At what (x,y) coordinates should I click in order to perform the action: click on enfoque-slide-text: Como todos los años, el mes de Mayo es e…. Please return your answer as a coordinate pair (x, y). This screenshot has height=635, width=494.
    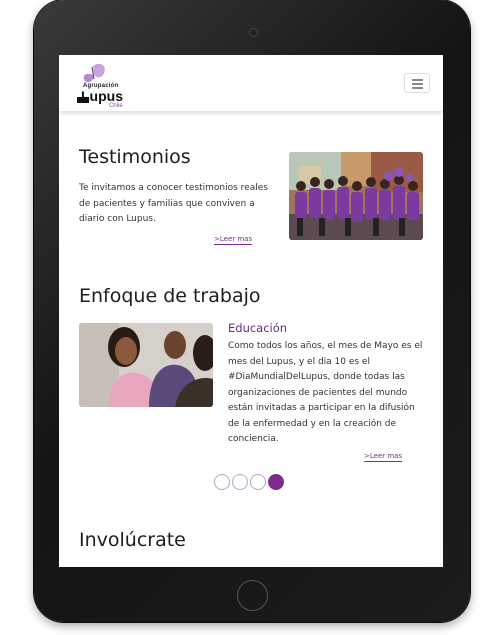
    Looking at the image, I should click on (325, 392).